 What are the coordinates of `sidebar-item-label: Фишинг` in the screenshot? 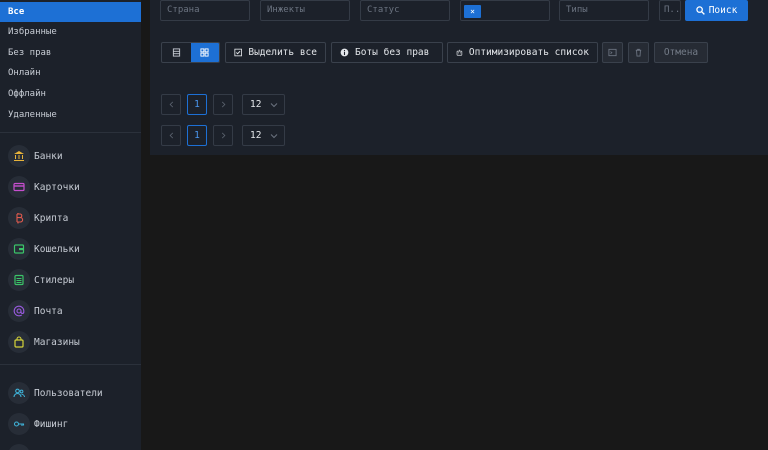 It's located at (51, 424).